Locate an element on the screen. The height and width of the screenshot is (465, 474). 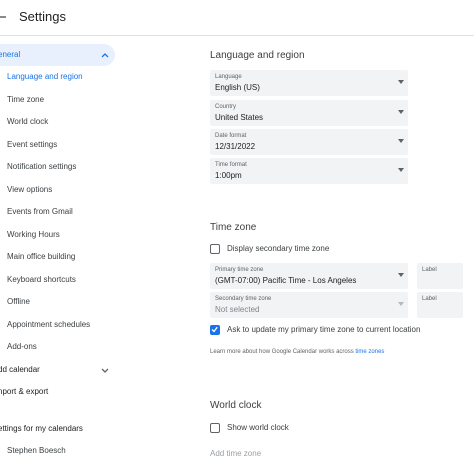
section-title-world-clock: World clock is located at coordinates (236, 405).